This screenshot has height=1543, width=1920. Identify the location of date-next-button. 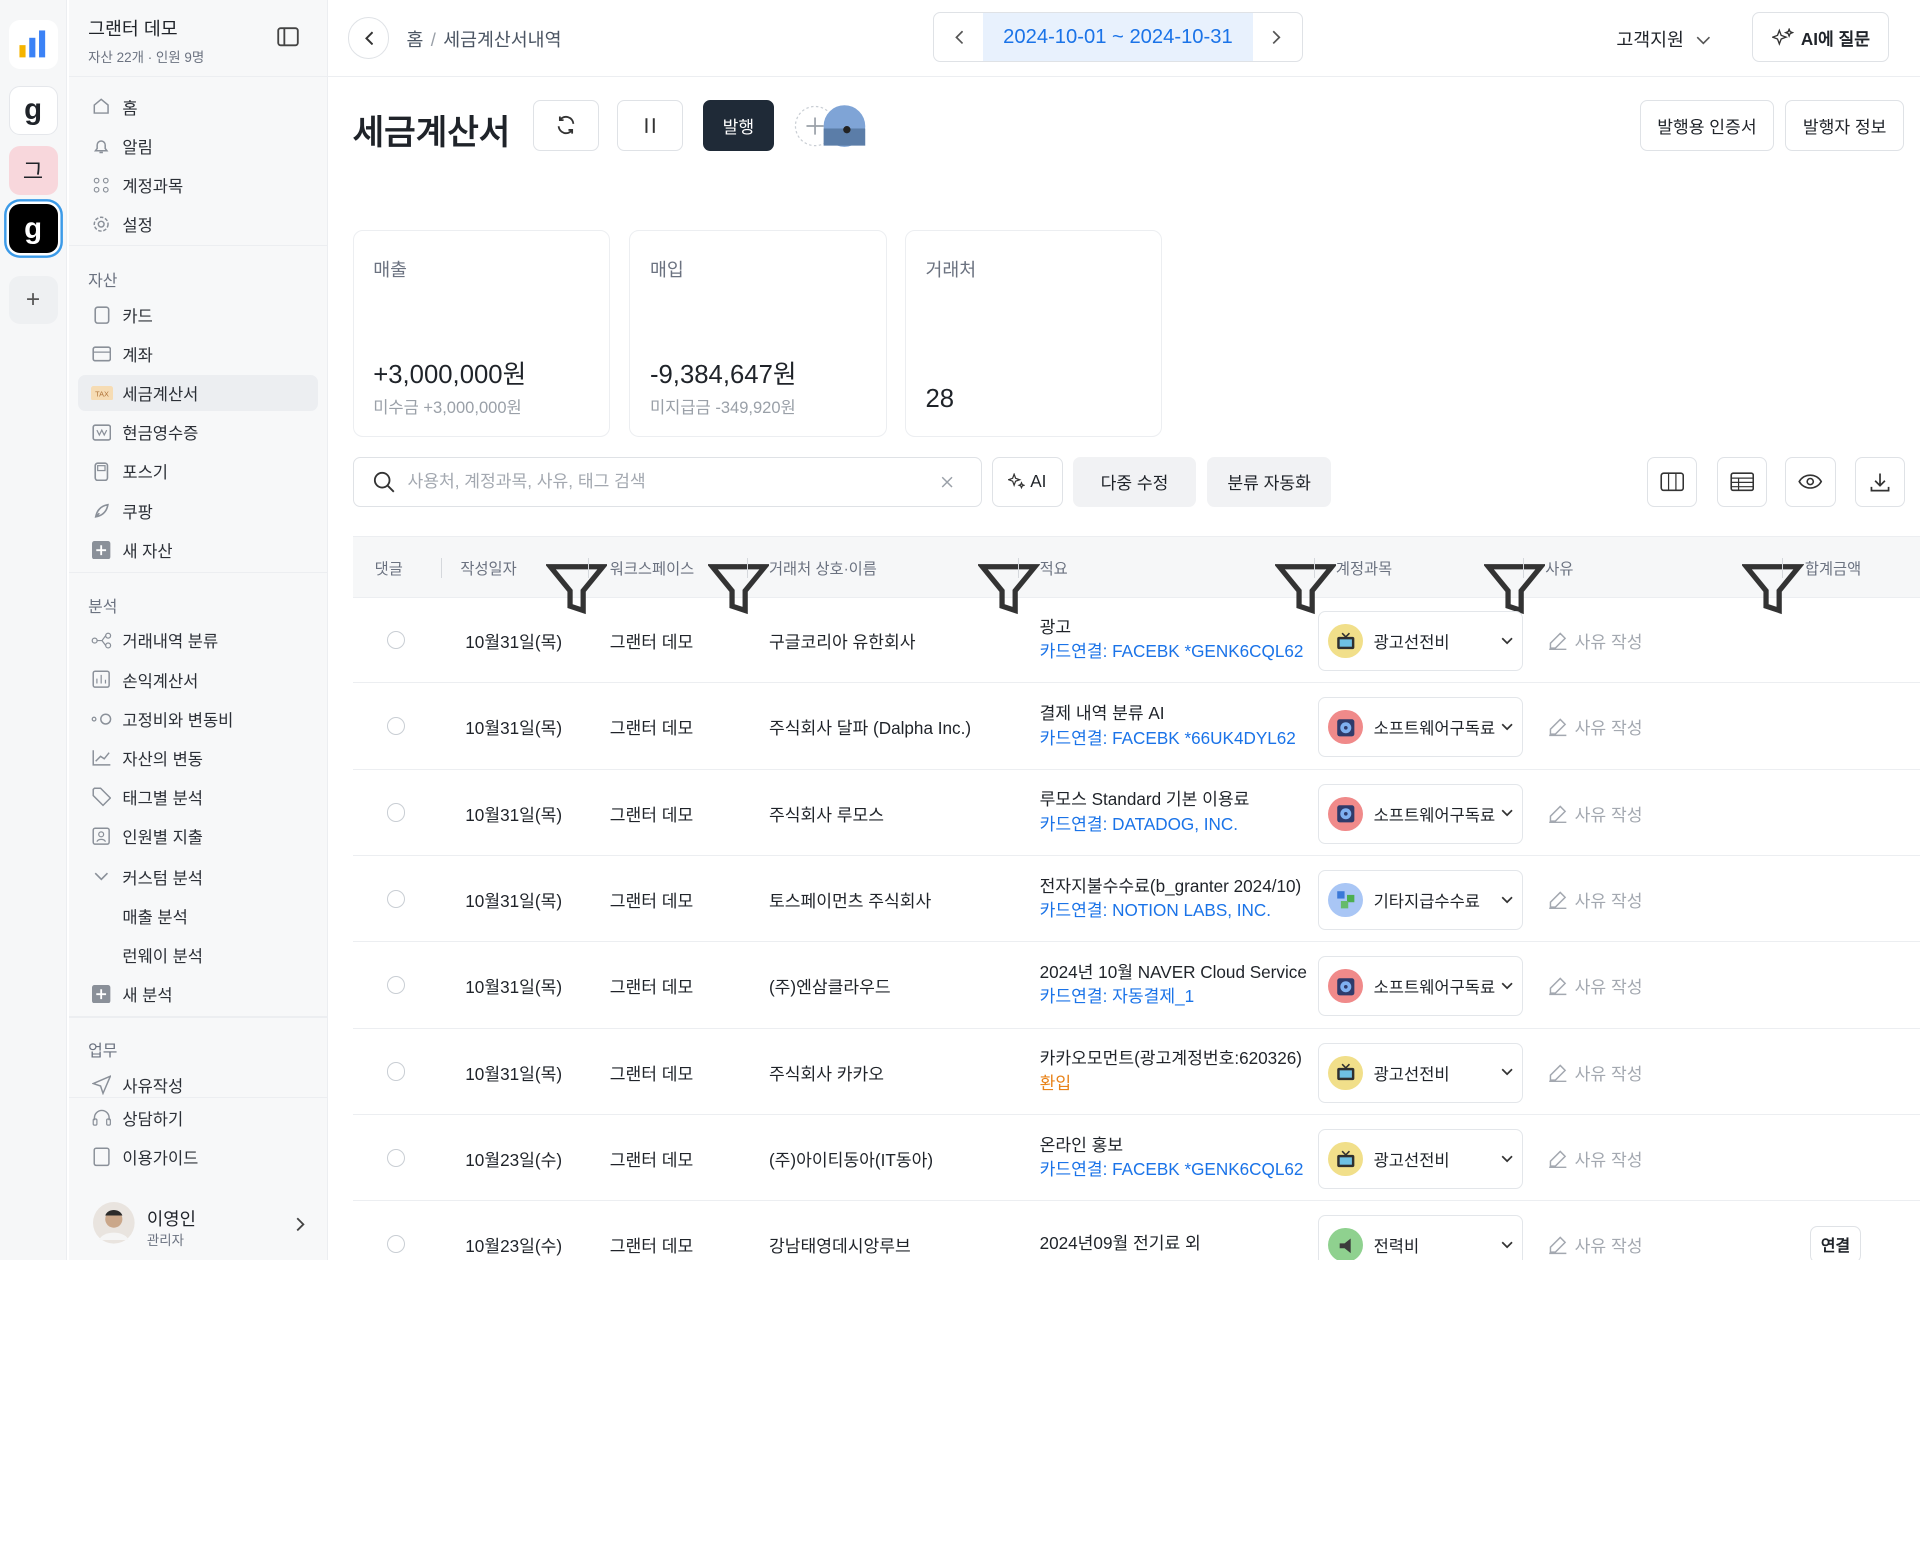
(1277, 37).